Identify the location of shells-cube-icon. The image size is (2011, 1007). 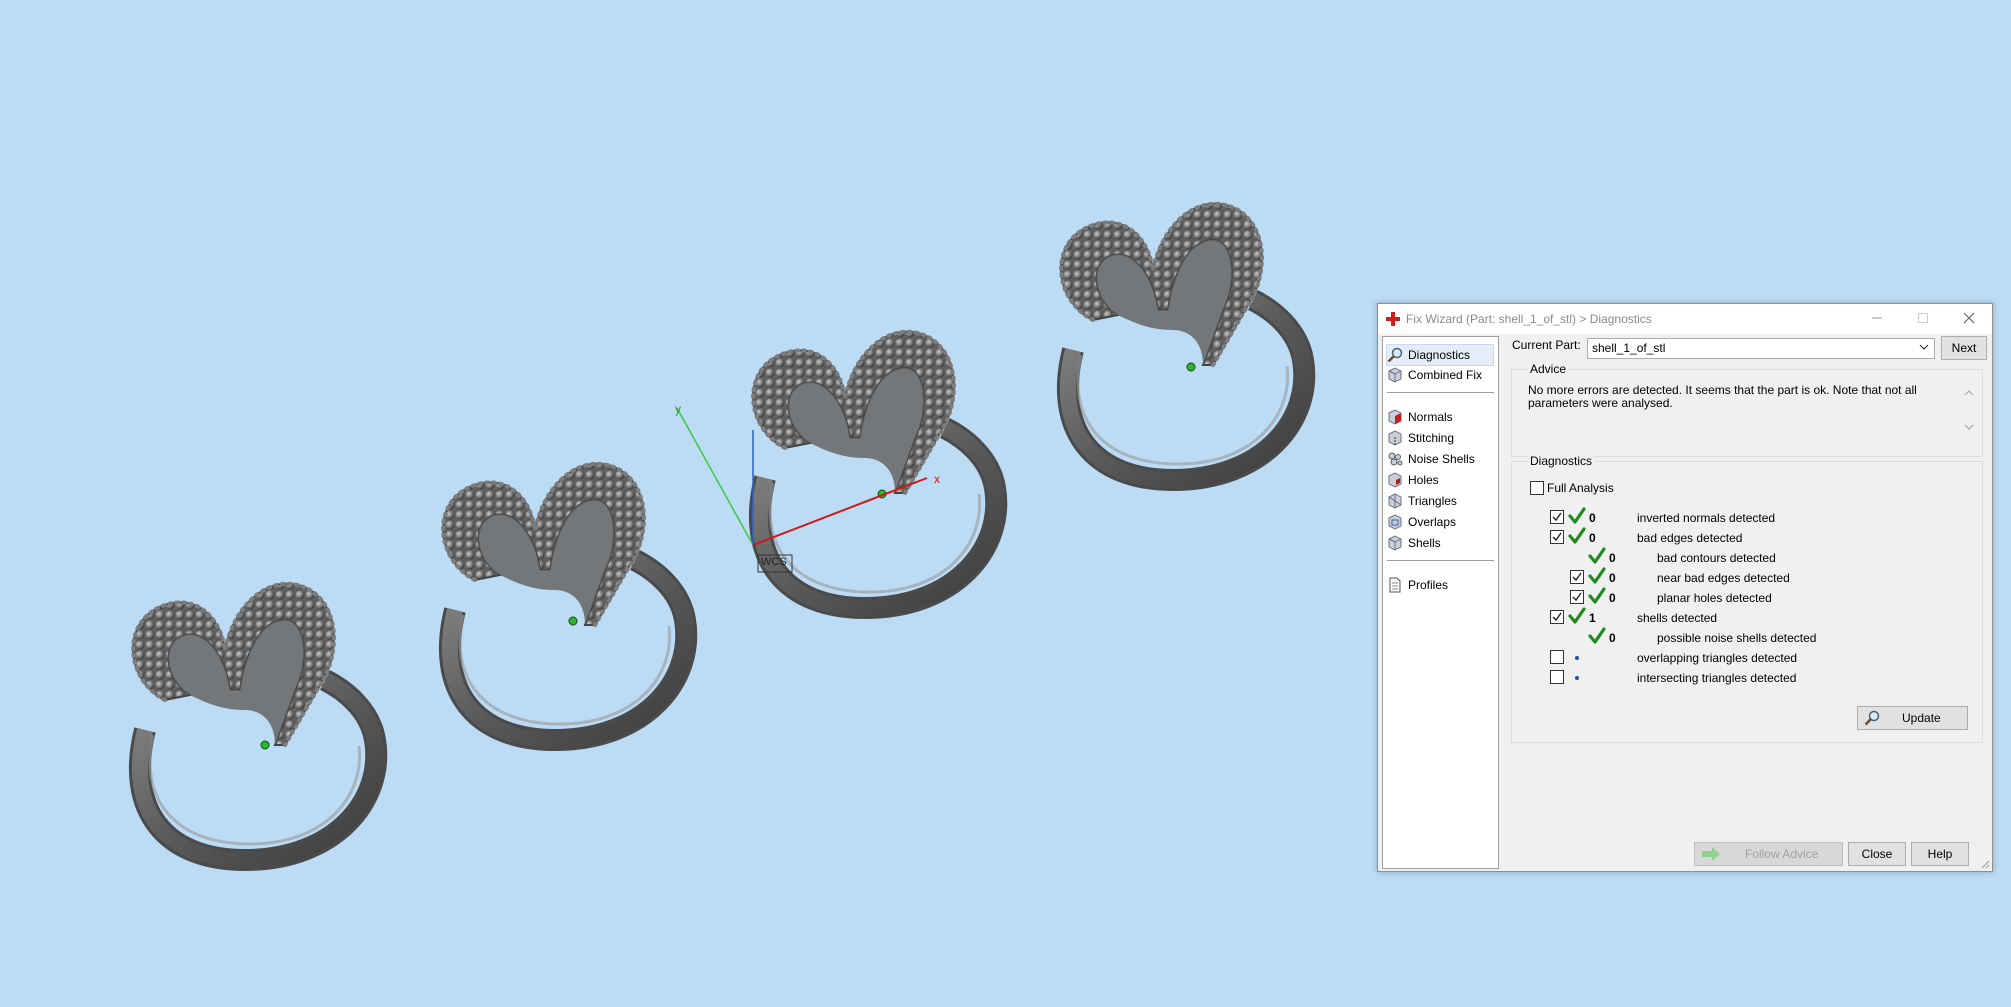
(1395, 543).